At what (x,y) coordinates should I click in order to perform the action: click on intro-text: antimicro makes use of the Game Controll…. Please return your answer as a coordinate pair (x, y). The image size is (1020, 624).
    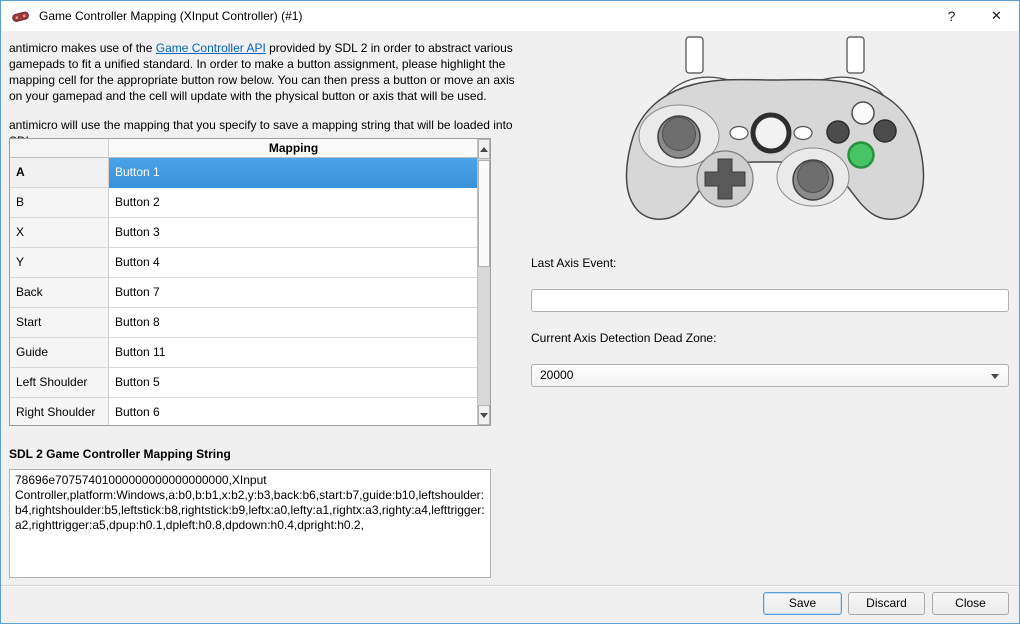
    Looking at the image, I should click on (262, 94).